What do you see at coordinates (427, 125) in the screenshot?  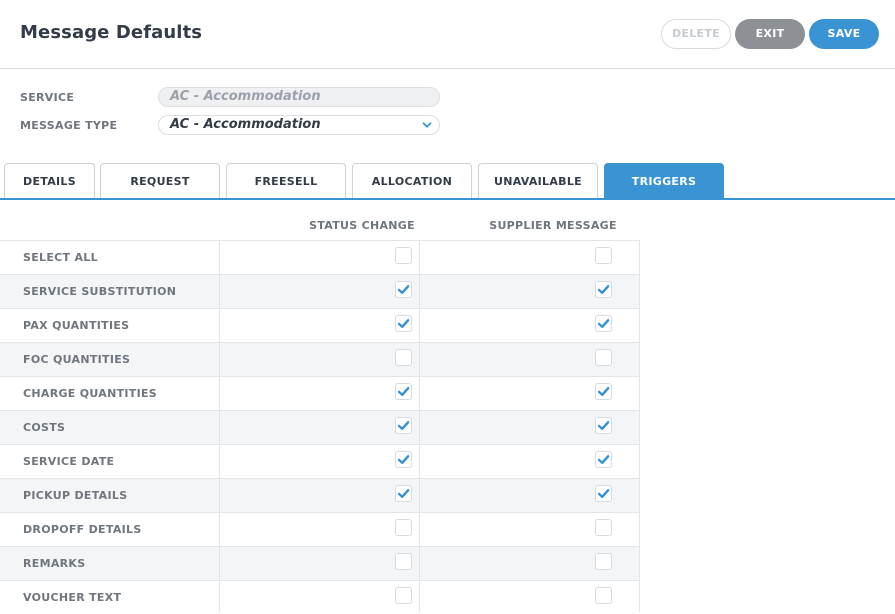 I see `chevron-down-icon` at bounding box center [427, 125].